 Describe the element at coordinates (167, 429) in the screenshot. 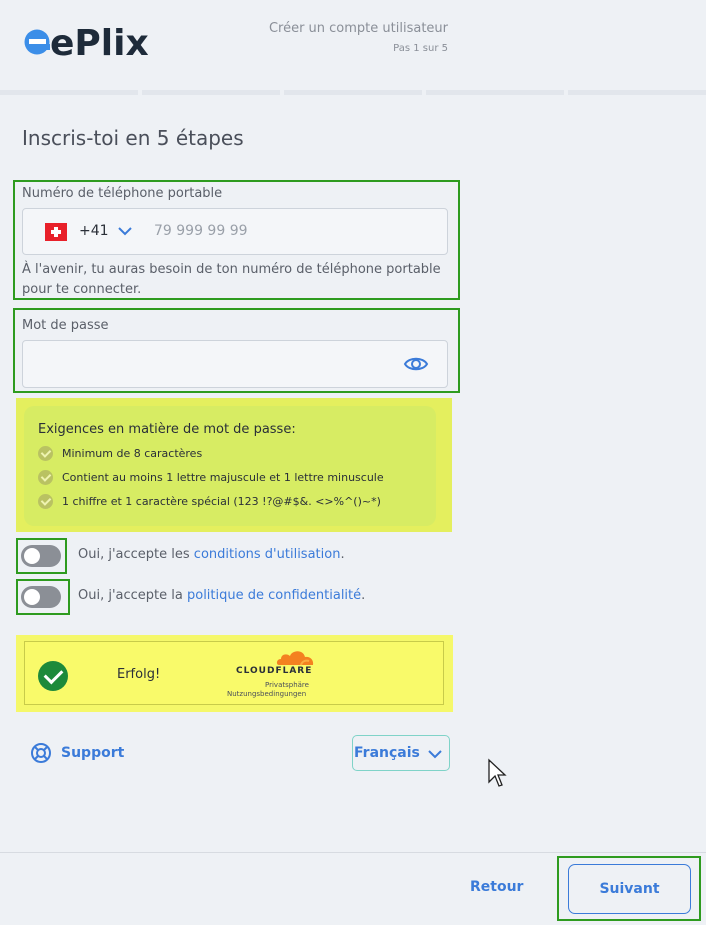

I see `requirements-title: Exigences en matière de mot de passe:` at that location.